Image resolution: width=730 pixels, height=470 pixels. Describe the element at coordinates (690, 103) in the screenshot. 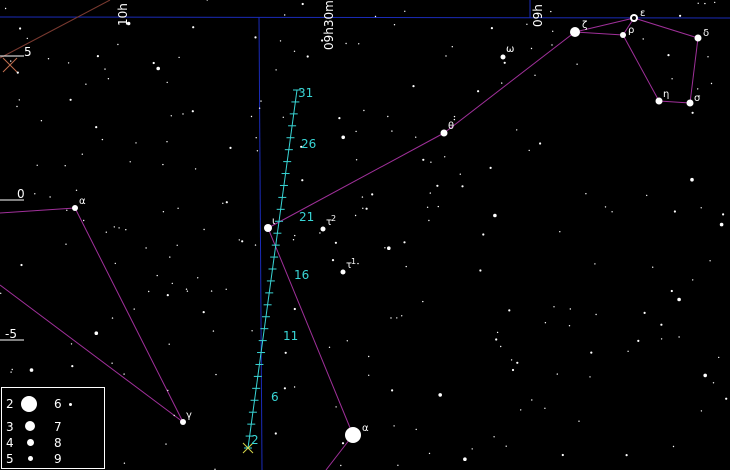

I see `star-sigma` at that location.